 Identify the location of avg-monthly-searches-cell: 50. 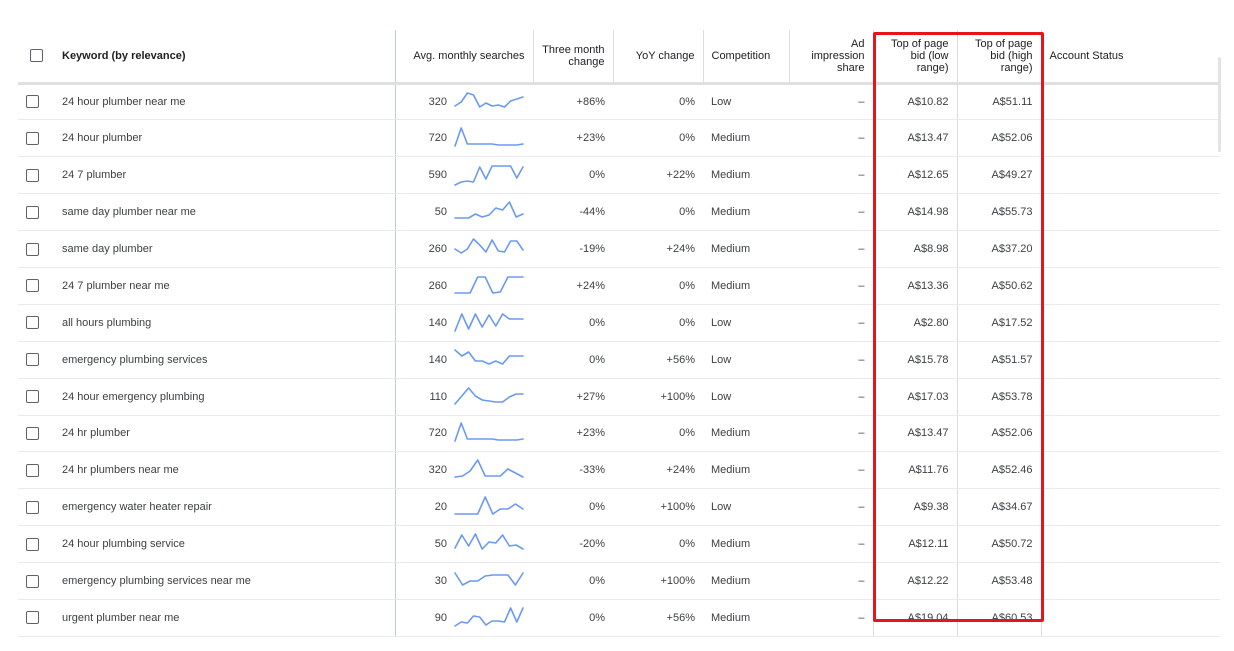
(463, 212).